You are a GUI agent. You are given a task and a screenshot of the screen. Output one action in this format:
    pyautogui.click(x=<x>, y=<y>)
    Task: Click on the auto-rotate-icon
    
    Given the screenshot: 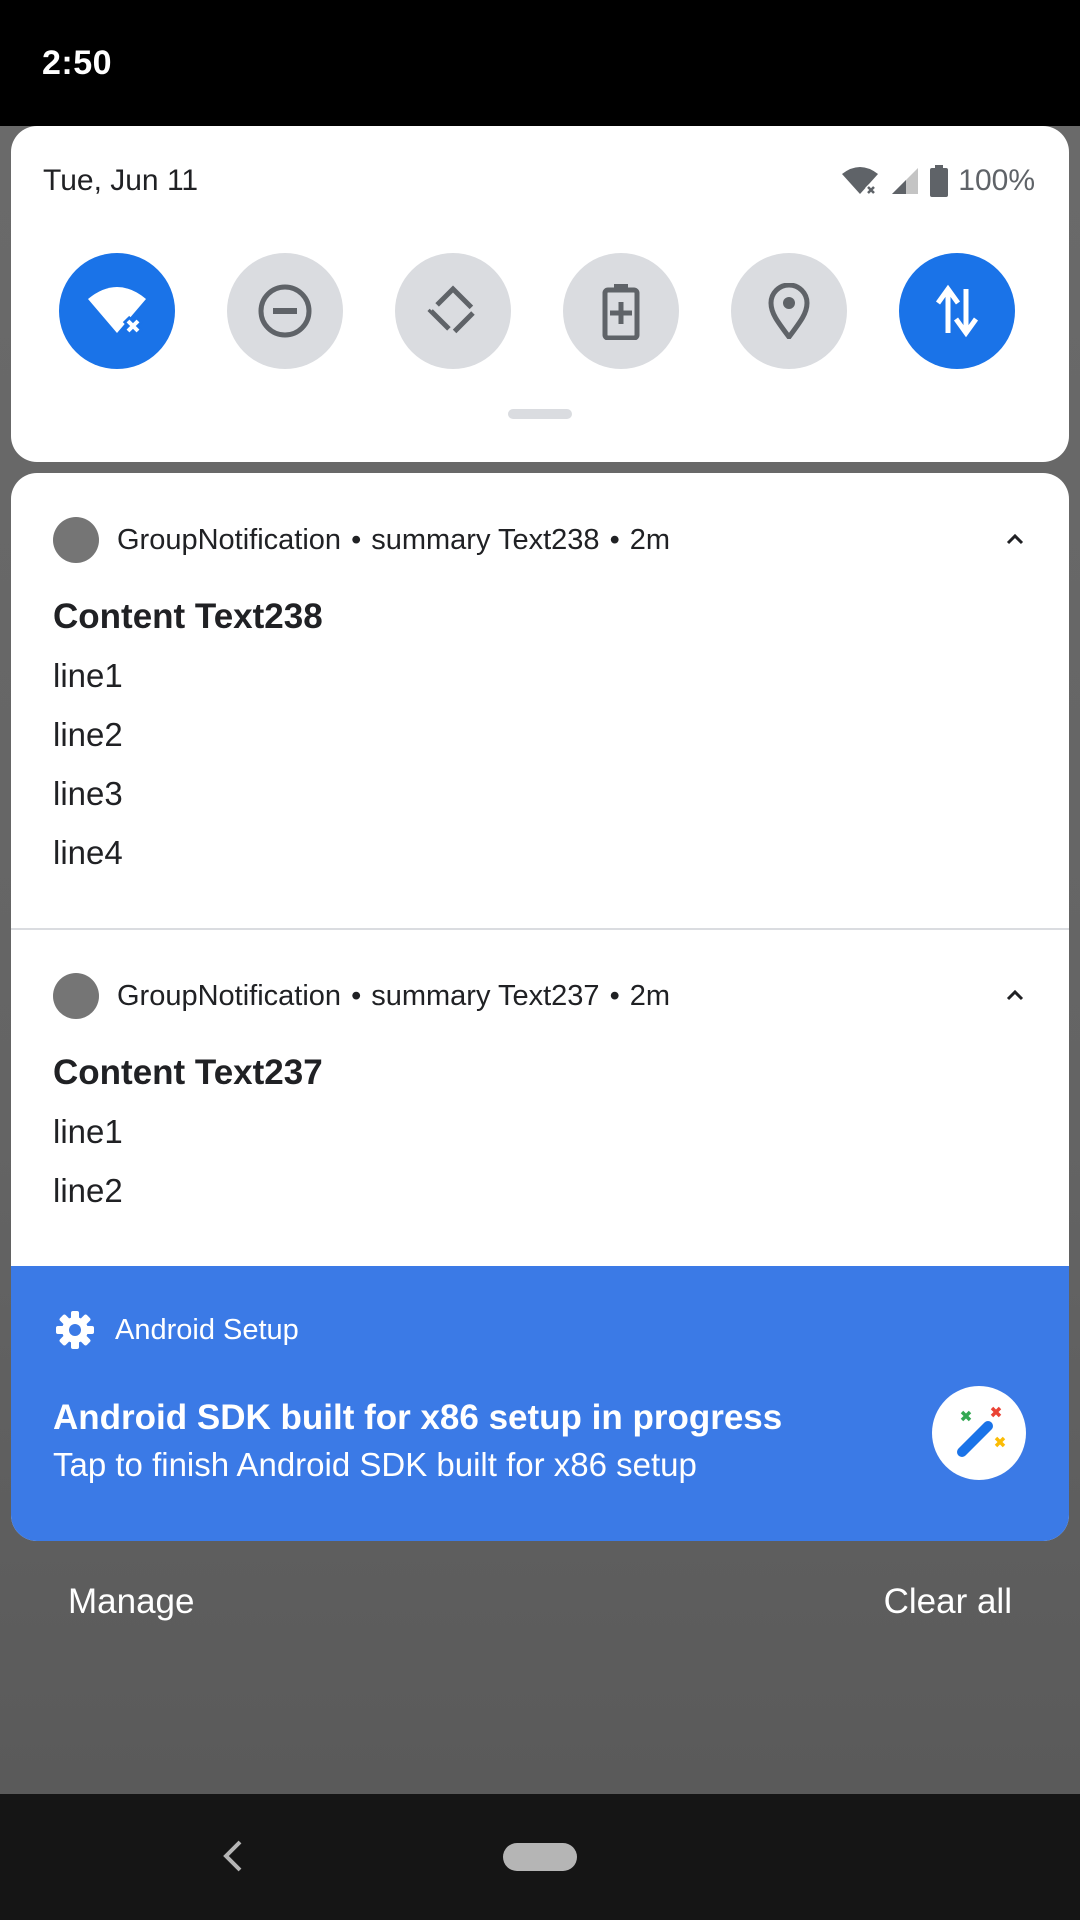 What is the action you would take?
    pyautogui.click(x=453, y=311)
    